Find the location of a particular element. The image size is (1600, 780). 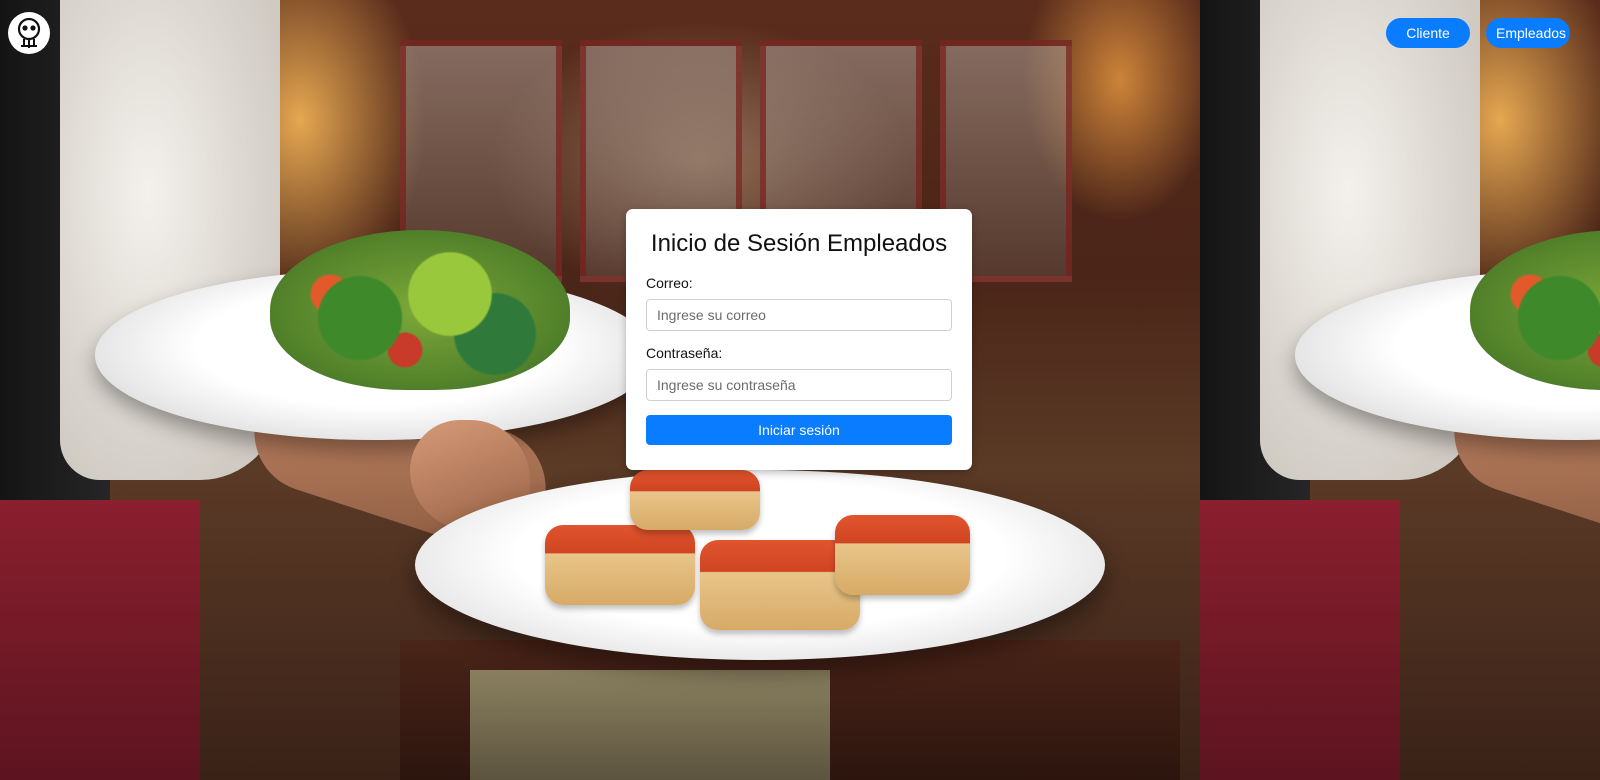

email-label: Correo: is located at coordinates (669, 283).